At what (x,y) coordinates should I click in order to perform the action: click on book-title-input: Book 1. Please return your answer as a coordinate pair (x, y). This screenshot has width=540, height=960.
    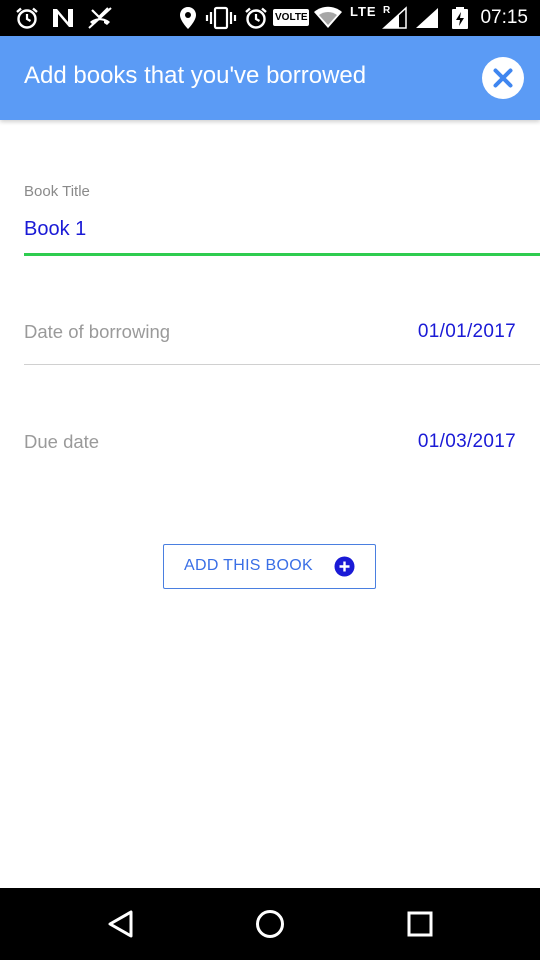
    Looking at the image, I should click on (55, 229).